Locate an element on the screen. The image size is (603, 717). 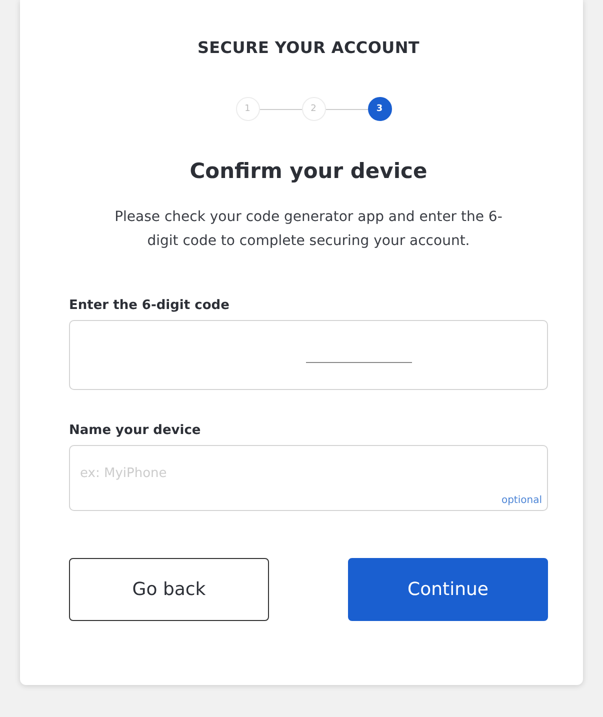
description: Please check your code generator app and enter the 6-digit code to complete securing your account. is located at coordinates (308, 229).